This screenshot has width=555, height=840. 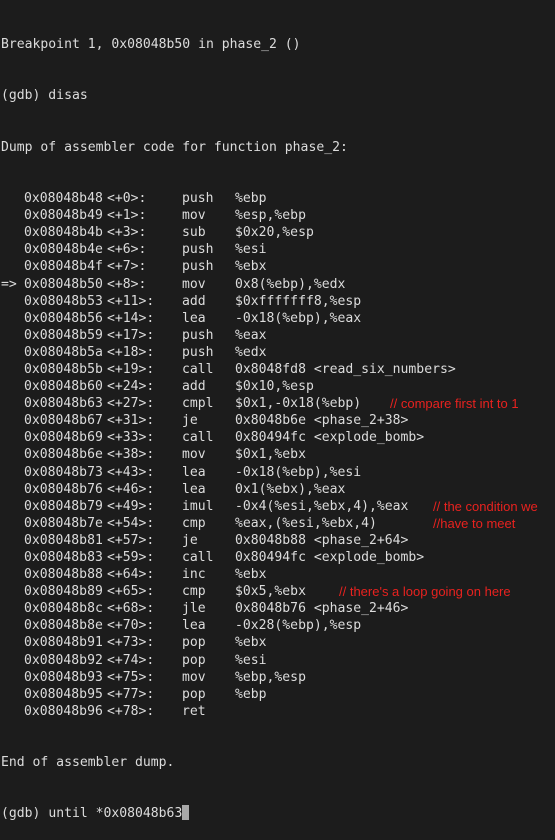 I want to click on instruction-mnemonic: sub, so click(x=194, y=233).